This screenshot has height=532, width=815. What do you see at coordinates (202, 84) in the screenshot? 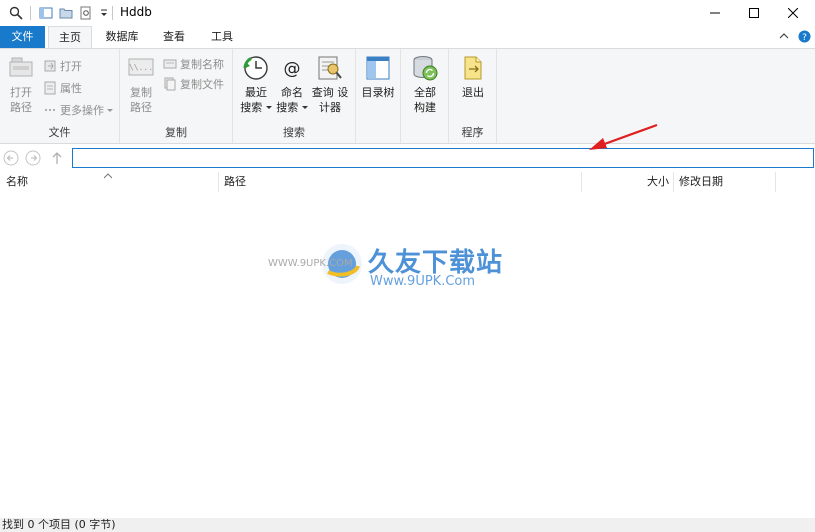
I see `copy-file-label: 复制文件` at bounding box center [202, 84].